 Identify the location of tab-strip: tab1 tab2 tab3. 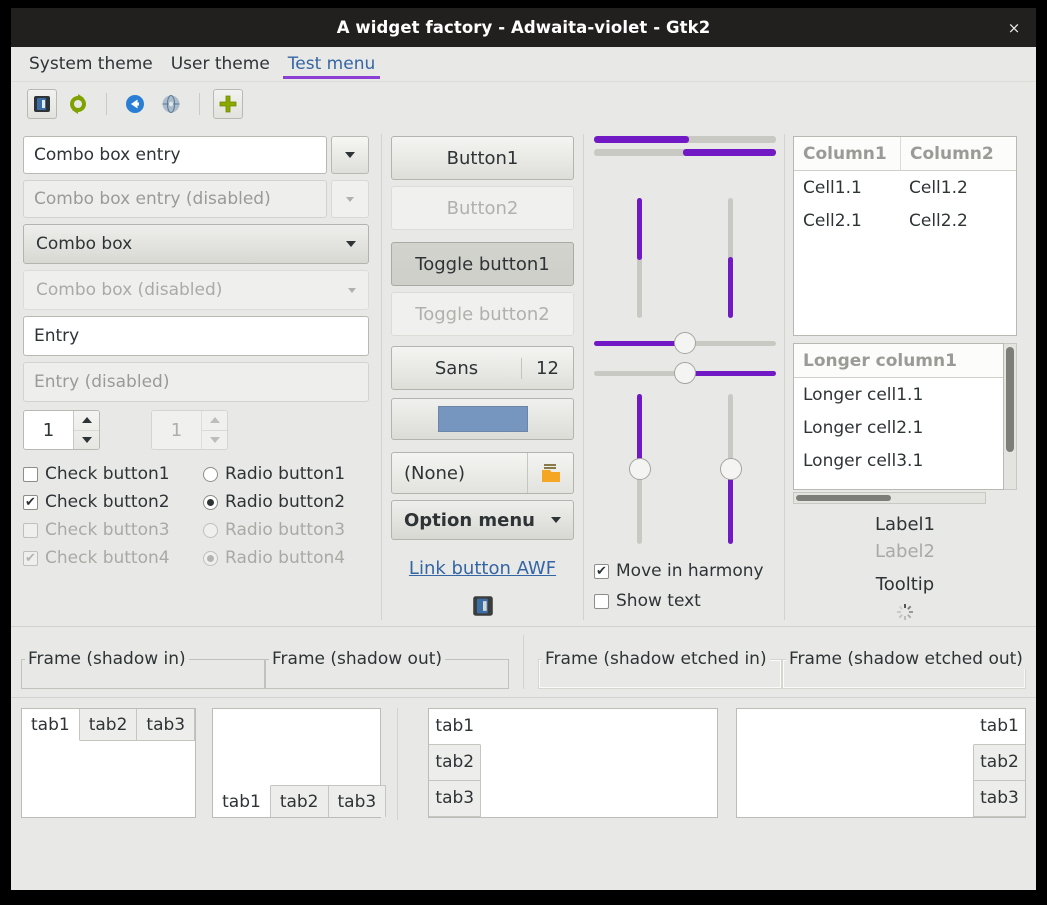
(455, 763).